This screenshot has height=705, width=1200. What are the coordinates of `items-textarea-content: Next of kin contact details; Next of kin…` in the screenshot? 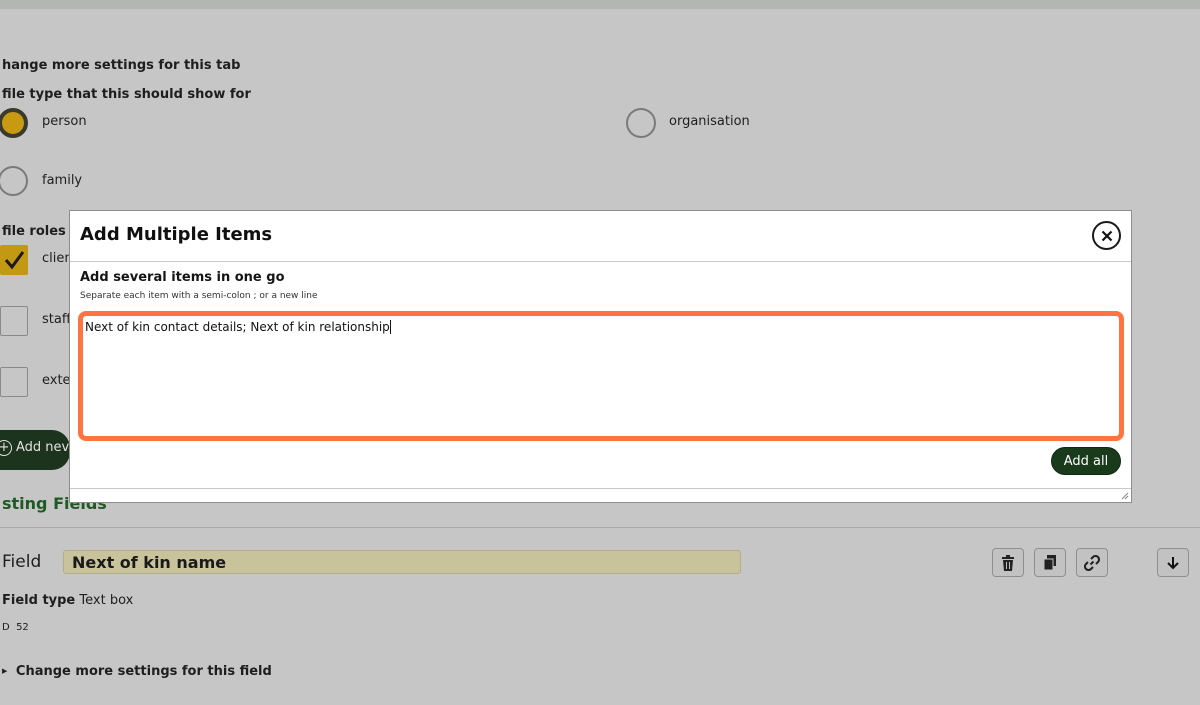 It's located at (238, 327).